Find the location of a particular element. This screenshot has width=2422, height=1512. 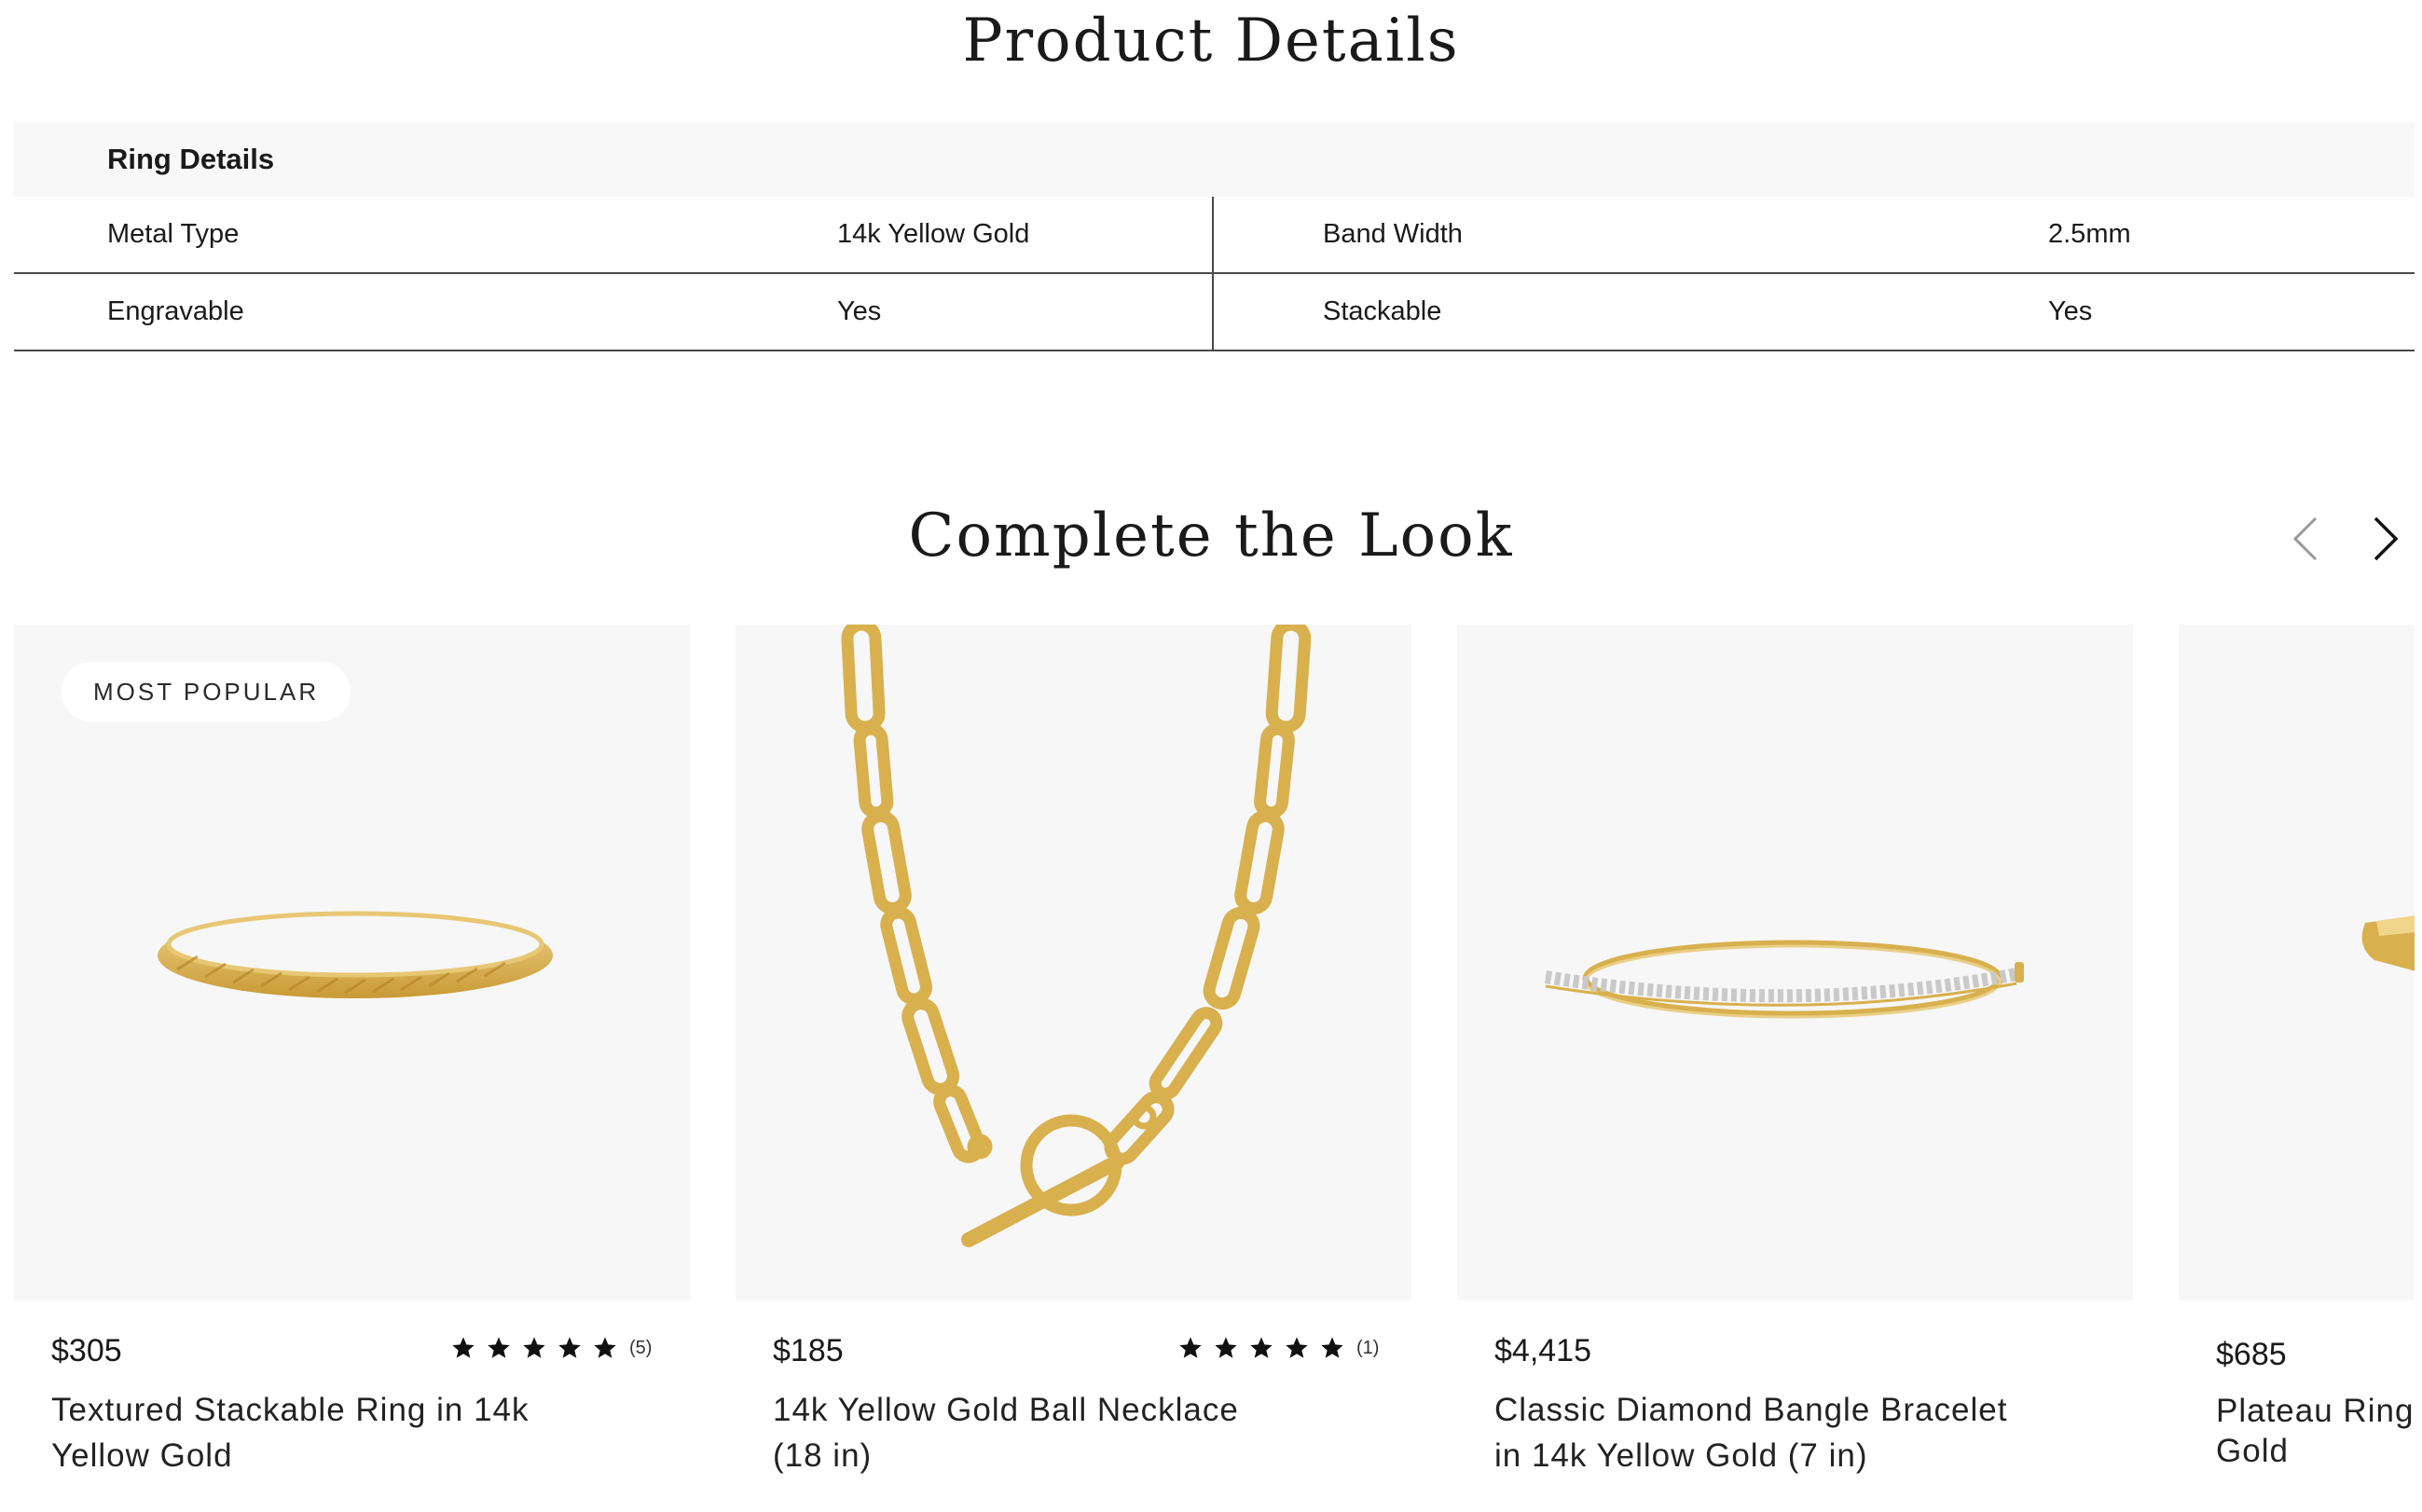

product-name-line: Gold is located at coordinates (2252, 1451).